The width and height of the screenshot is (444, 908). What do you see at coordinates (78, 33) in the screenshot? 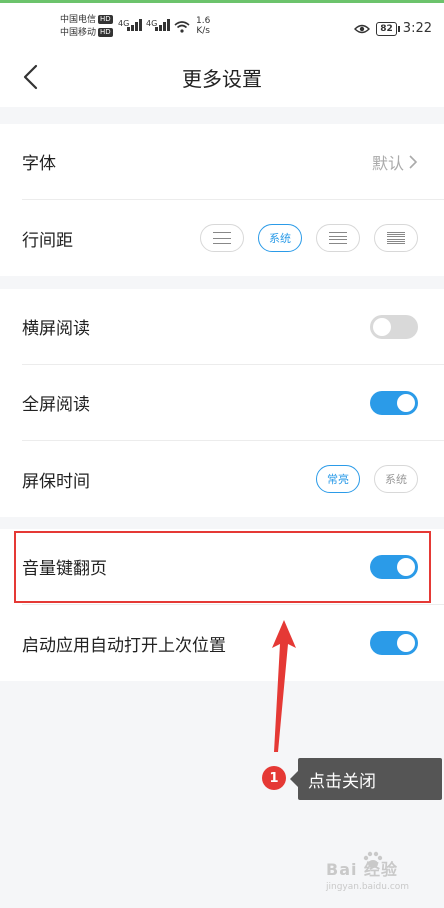
I see `carrier-bottom-label: 中国移动` at bounding box center [78, 33].